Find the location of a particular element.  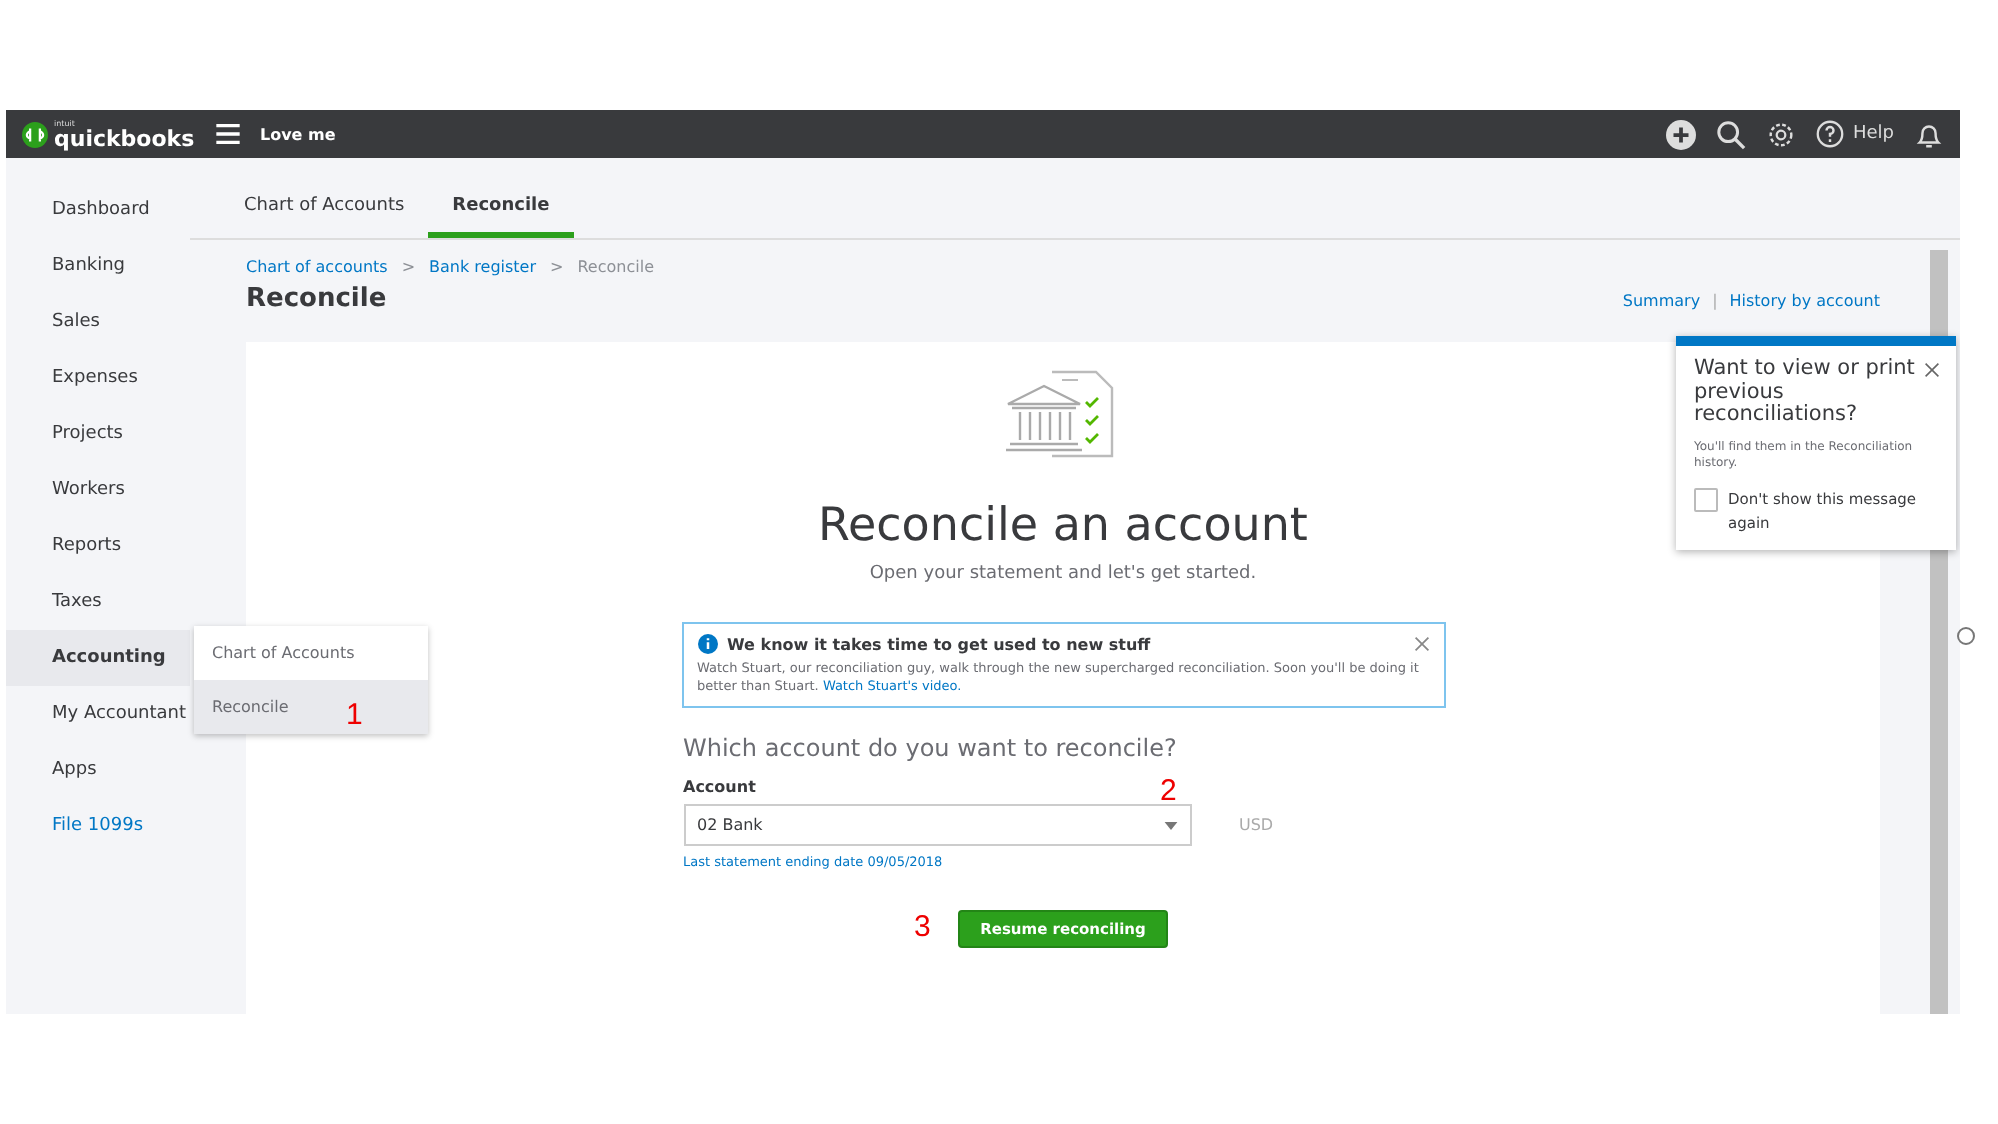

account-question: Which account do you want to reconcile? is located at coordinates (931, 748).